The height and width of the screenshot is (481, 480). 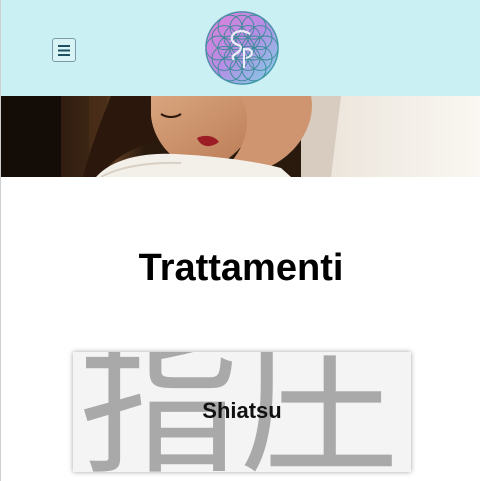 I want to click on hamburger-menu-icon, so click(x=64, y=50).